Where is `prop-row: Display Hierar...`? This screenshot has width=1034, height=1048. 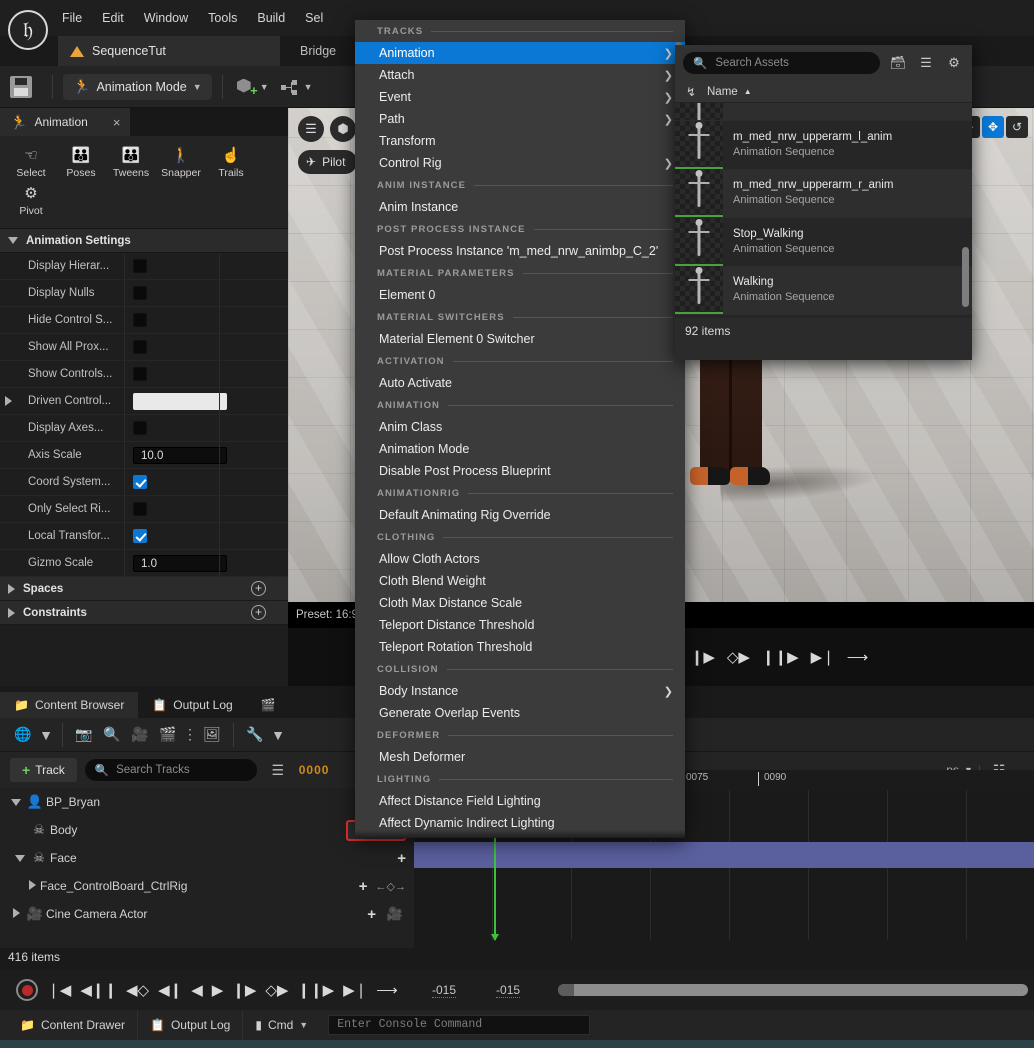
prop-row: Display Hierar... is located at coordinates (144, 266).